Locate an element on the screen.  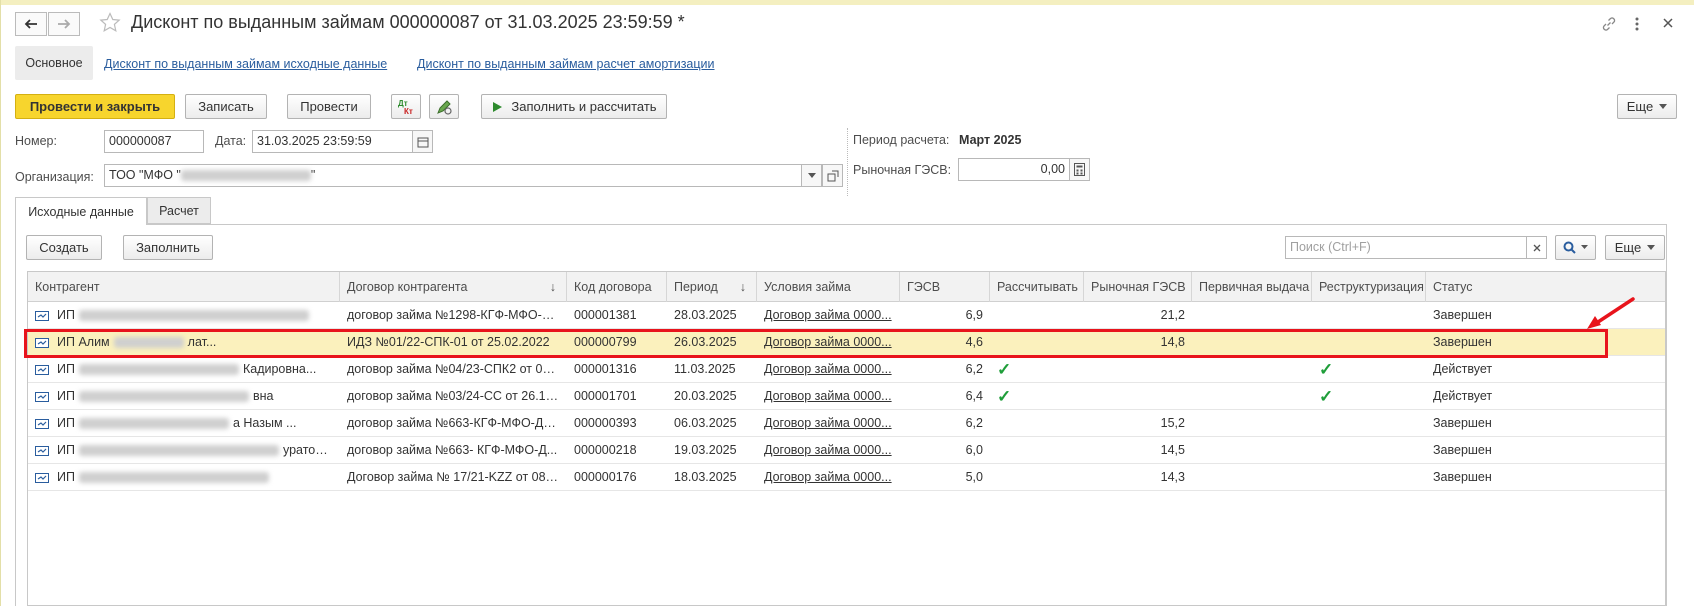
create-button: Создать is located at coordinates (64, 247).